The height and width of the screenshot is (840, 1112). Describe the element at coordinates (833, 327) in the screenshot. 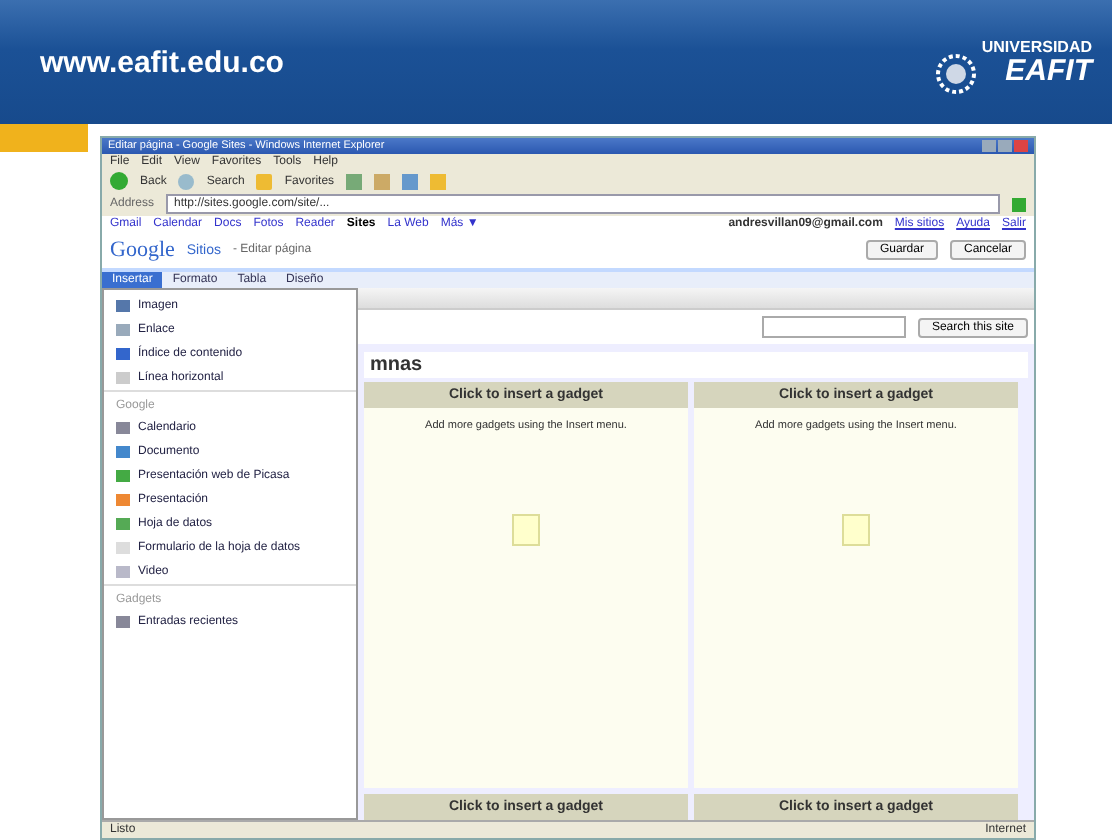

I see `search-field` at that location.